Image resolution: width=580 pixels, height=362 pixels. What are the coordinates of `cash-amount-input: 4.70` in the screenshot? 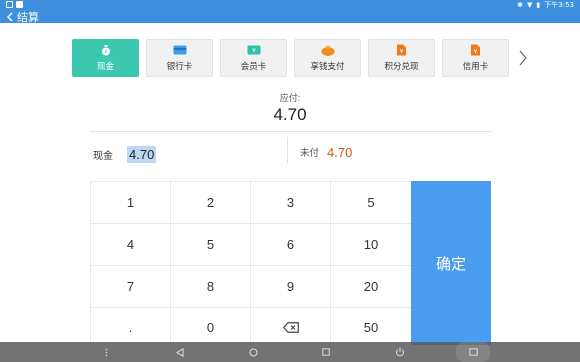 It's located at (142, 154).